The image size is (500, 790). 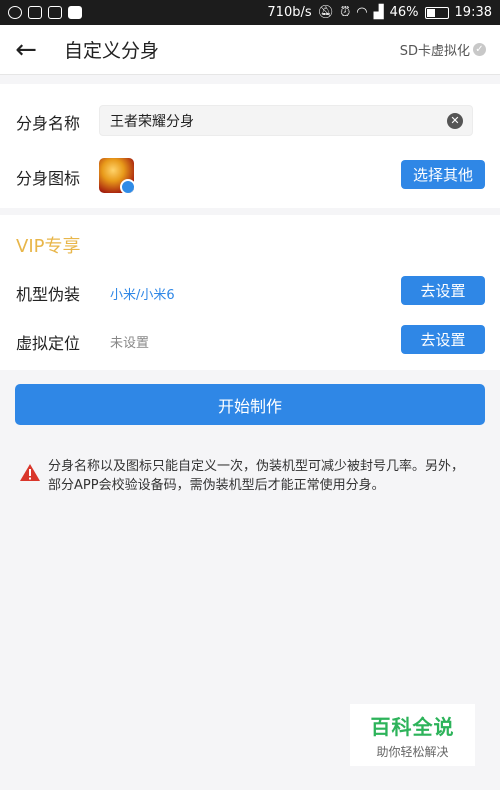 I want to click on sd-virtualization-toggle: SD卡虚拟化 ✓, so click(x=443, y=49).